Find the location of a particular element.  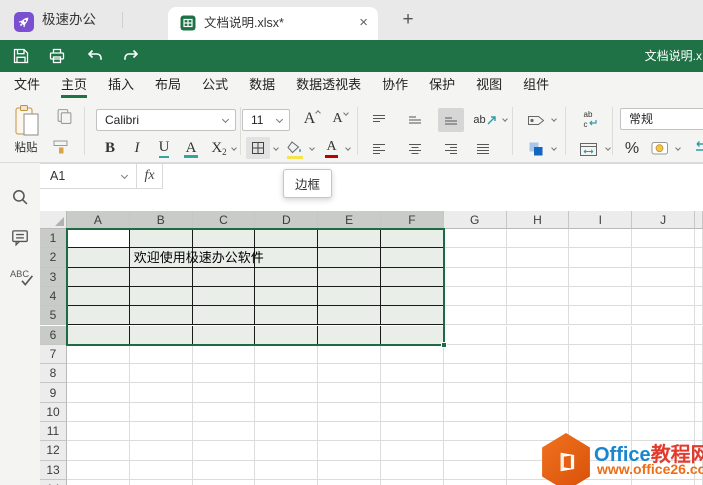

menu-item-4: 公式 is located at coordinates (215, 85).